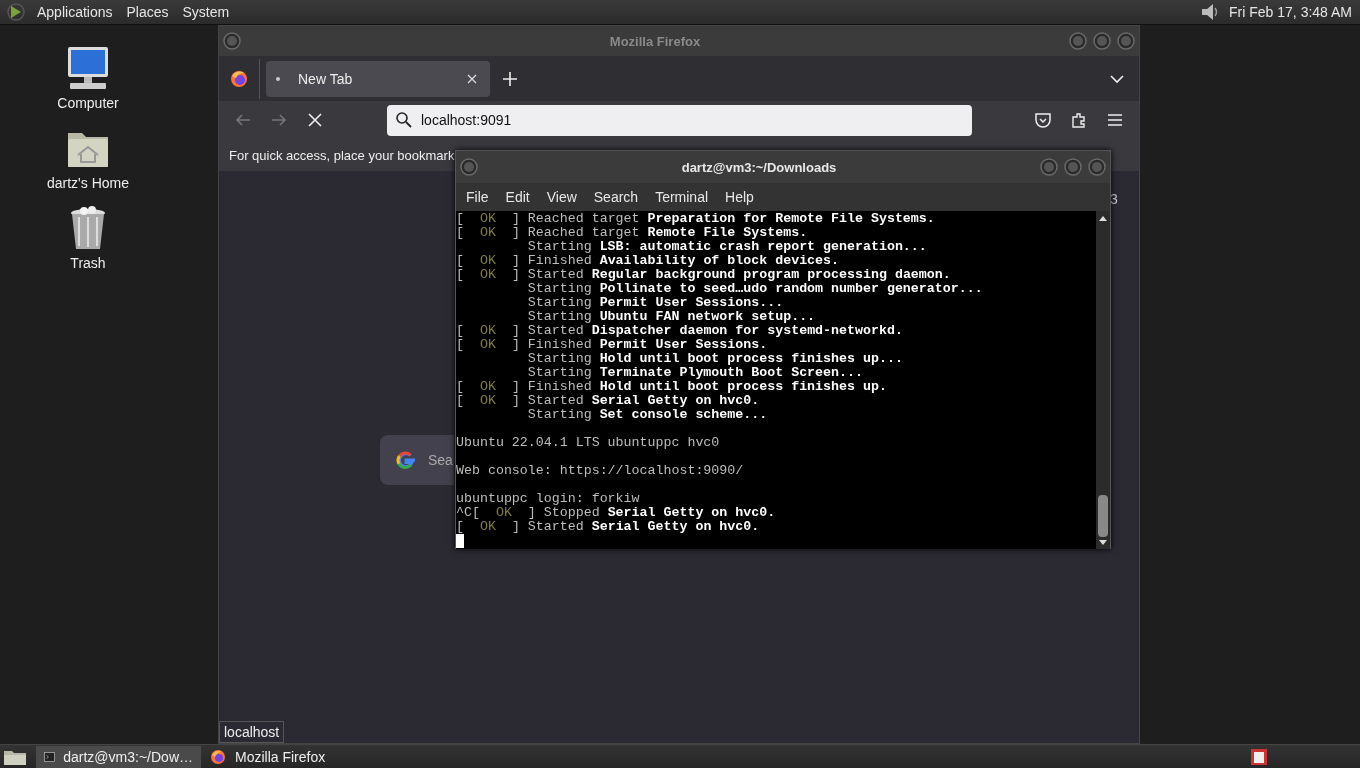 Image resolution: width=1360 pixels, height=768 pixels. Describe the element at coordinates (315, 120) in the screenshot. I see `stop-icon` at that location.